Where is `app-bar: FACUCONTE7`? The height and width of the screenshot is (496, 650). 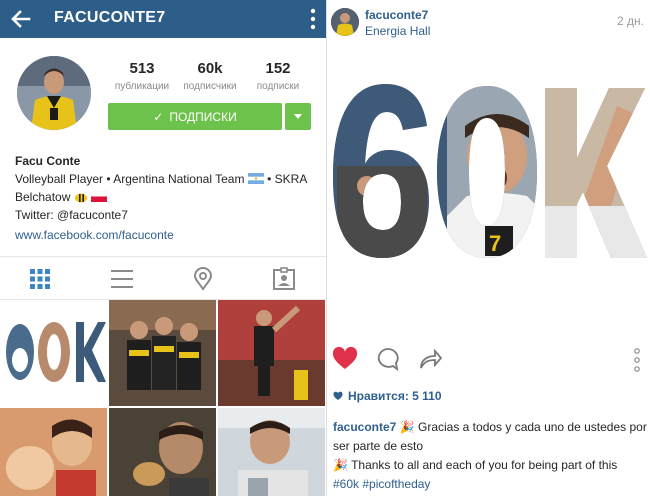
app-bar: FACUCONTE7 is located at coordinates (163, 19).